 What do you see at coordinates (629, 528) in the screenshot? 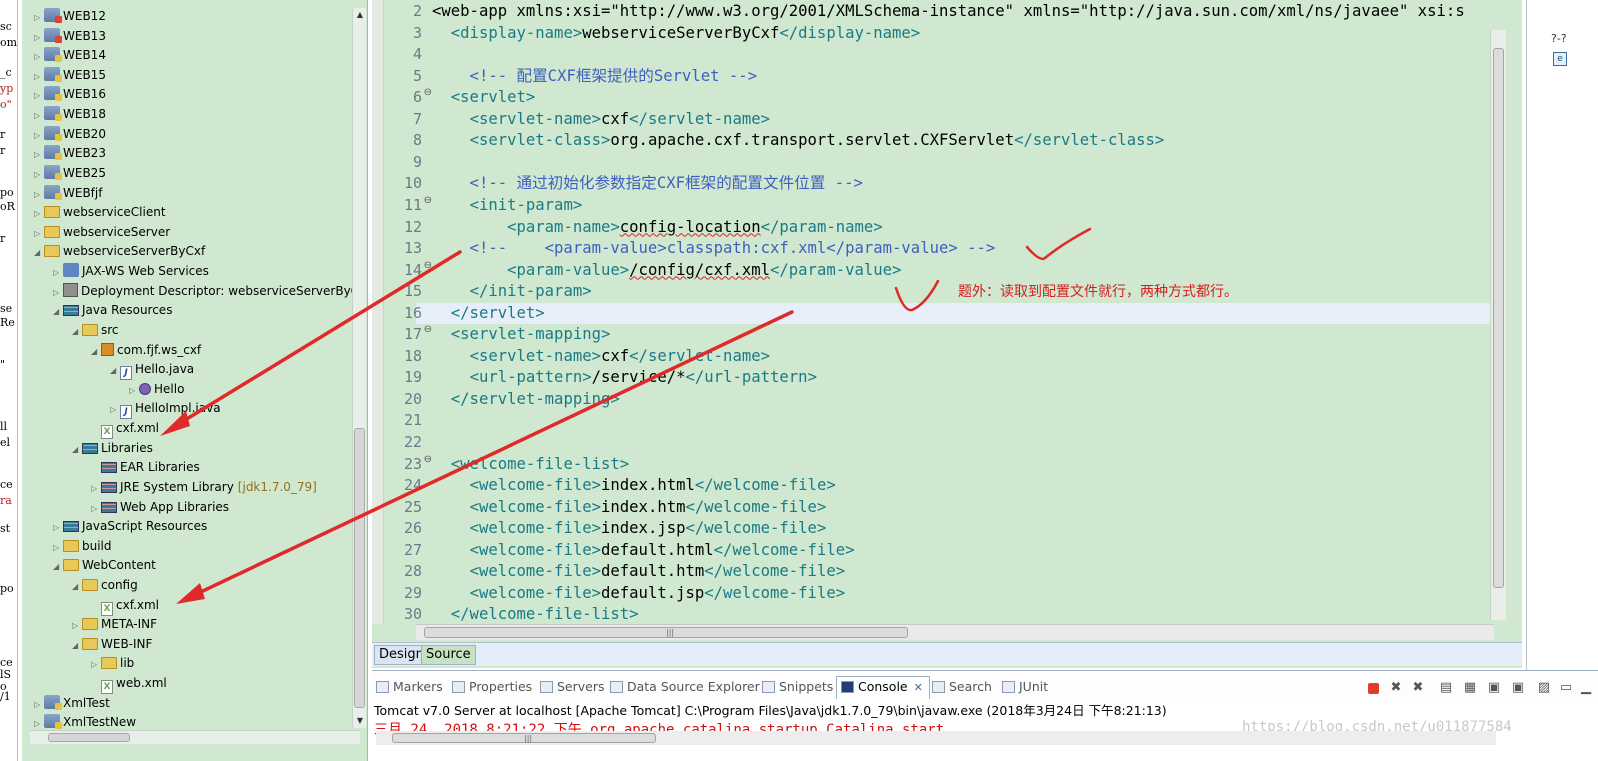
I see `code-line: <welcome-file>index.jsp</welcome-file>` at bounding box center [629, 528].